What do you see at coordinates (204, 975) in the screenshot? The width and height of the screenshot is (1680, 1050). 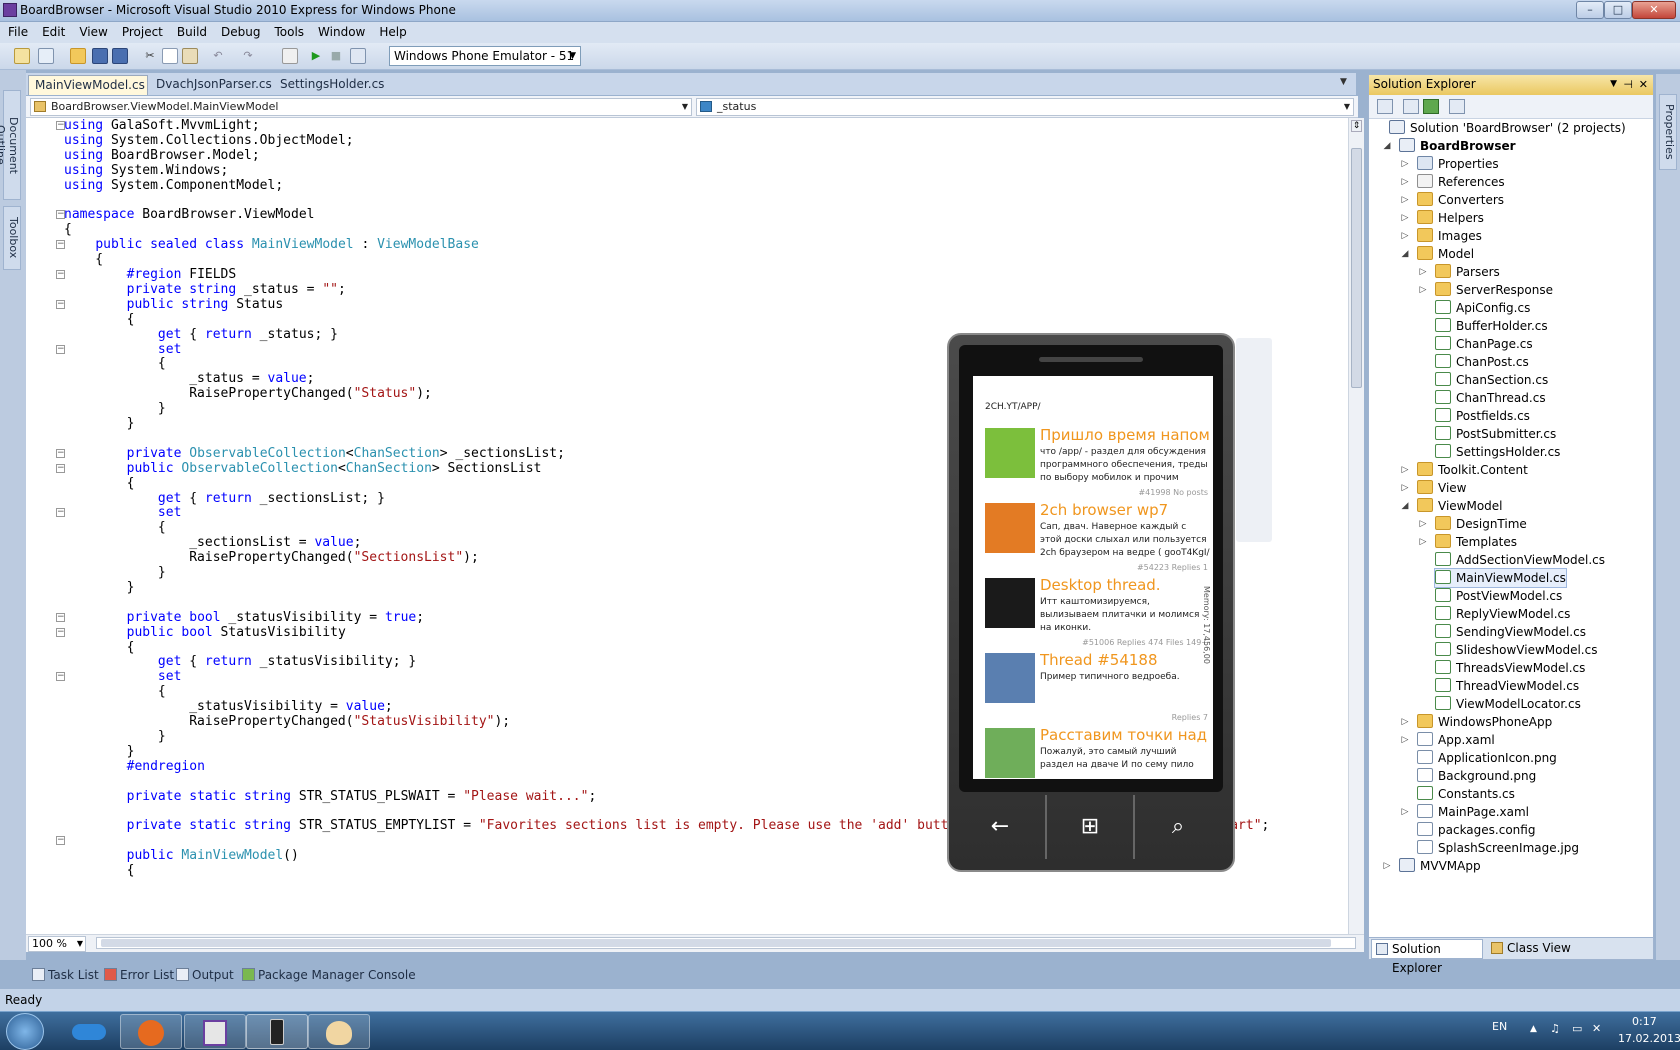 I see `output-tab: Output` at bounding box center [204, 975].